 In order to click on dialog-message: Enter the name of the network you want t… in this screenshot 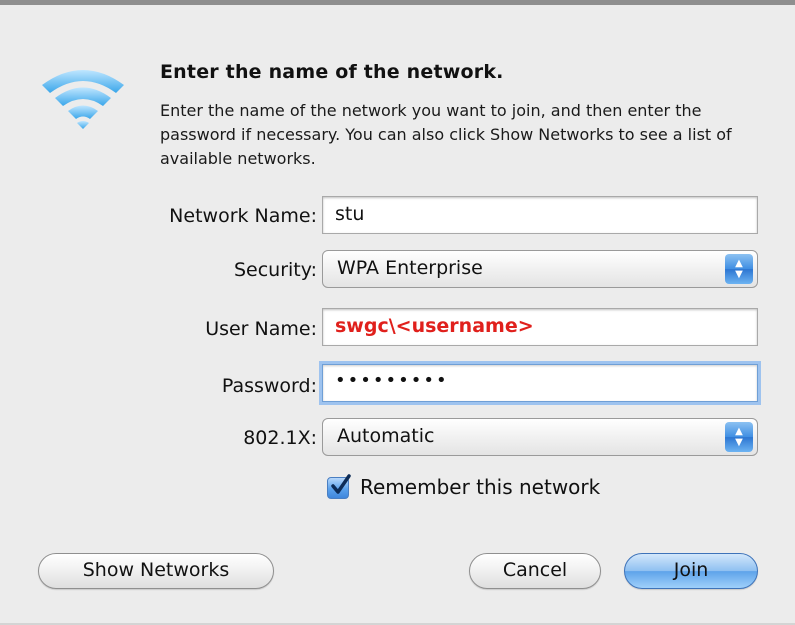, I will do `click(446, 134)`.